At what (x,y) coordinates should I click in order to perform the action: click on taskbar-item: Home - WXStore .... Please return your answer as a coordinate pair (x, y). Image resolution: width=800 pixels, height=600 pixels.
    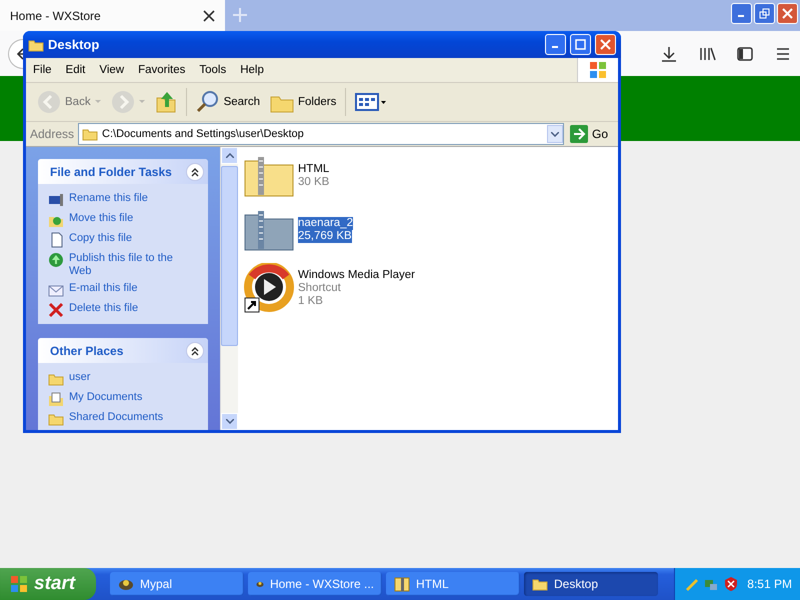
    Looking at the image, I should click on (315, 584).